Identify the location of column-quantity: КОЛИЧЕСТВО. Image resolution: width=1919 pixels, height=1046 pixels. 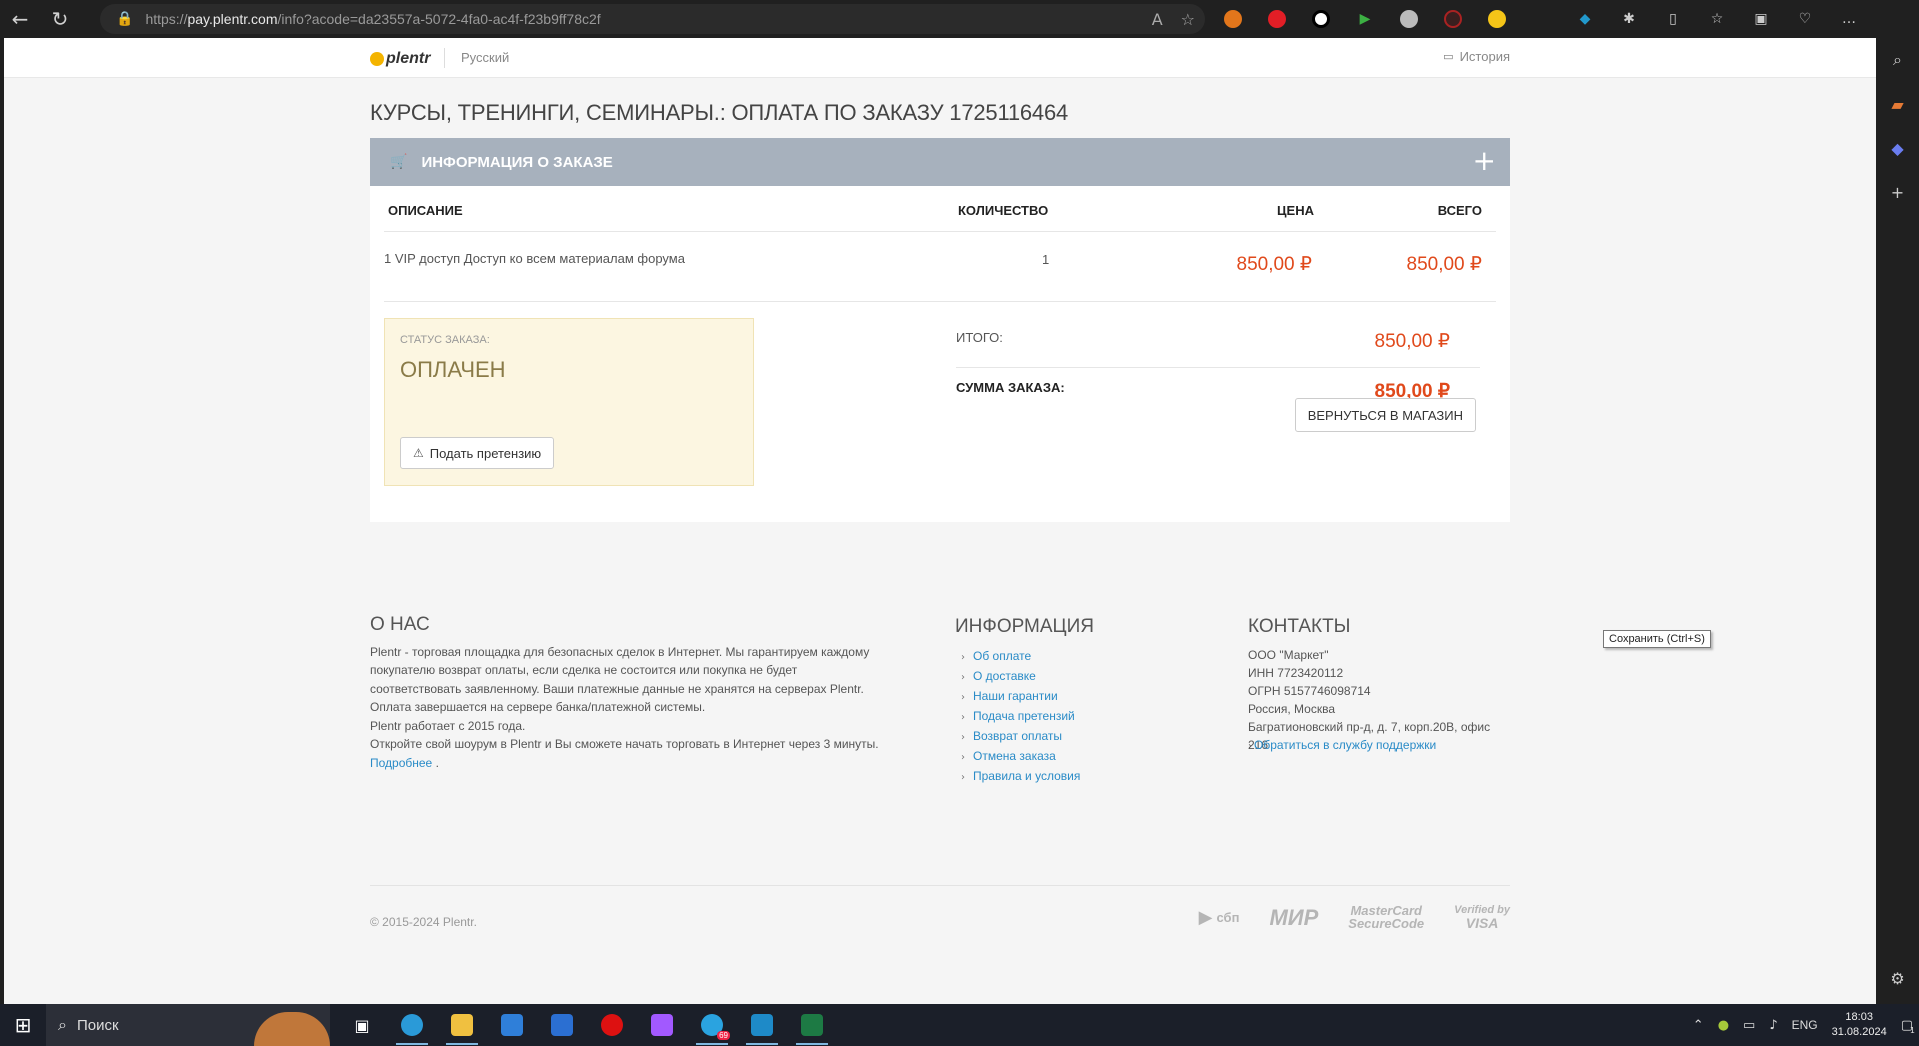
(1003, 210).